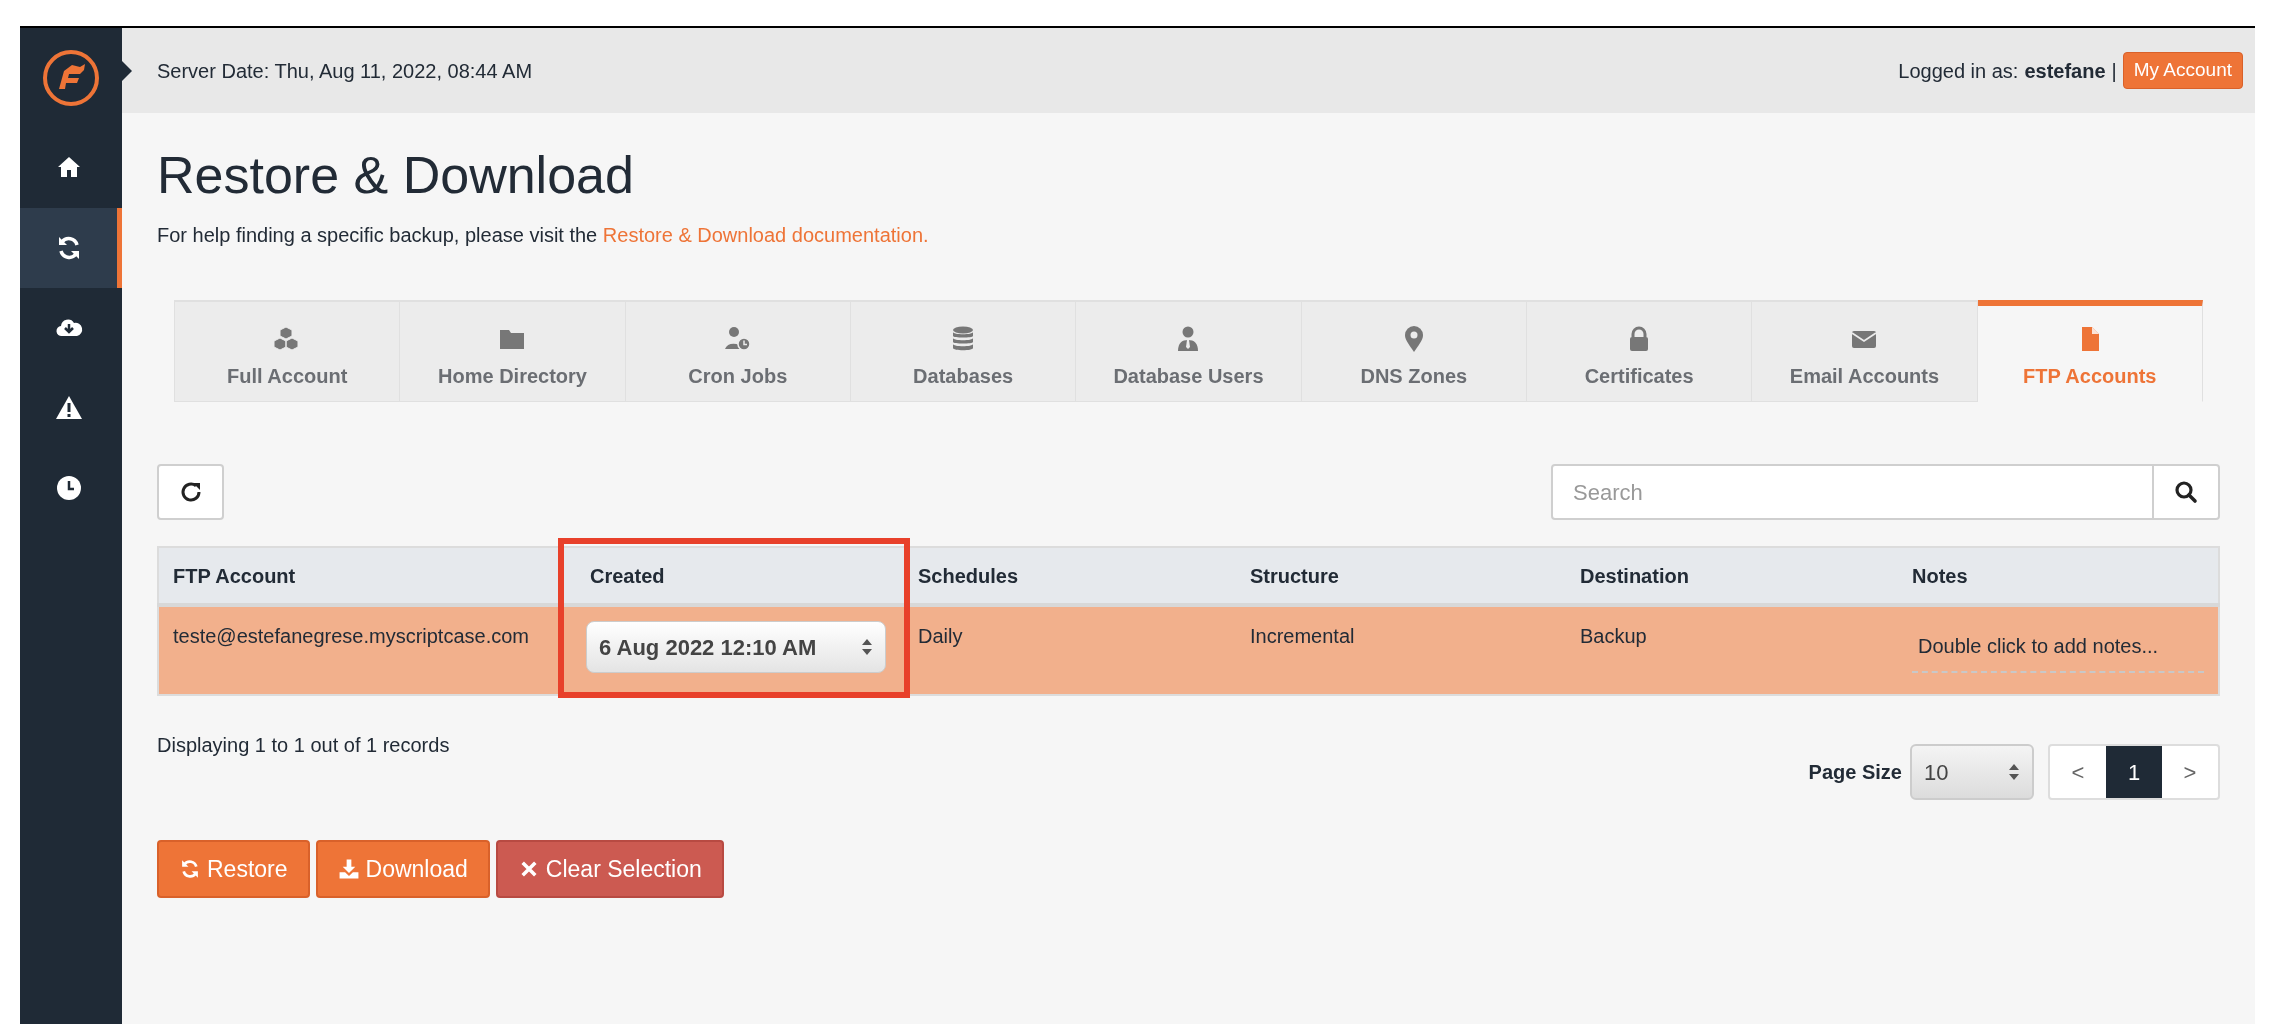 Image resolution: width=2270 pixels, height=1024 pixels. What do you see at coordinates (765, 235) in the screenshot?
I see `documentation-link: Restore & Download documentation.` at bounding box center [765, 235].